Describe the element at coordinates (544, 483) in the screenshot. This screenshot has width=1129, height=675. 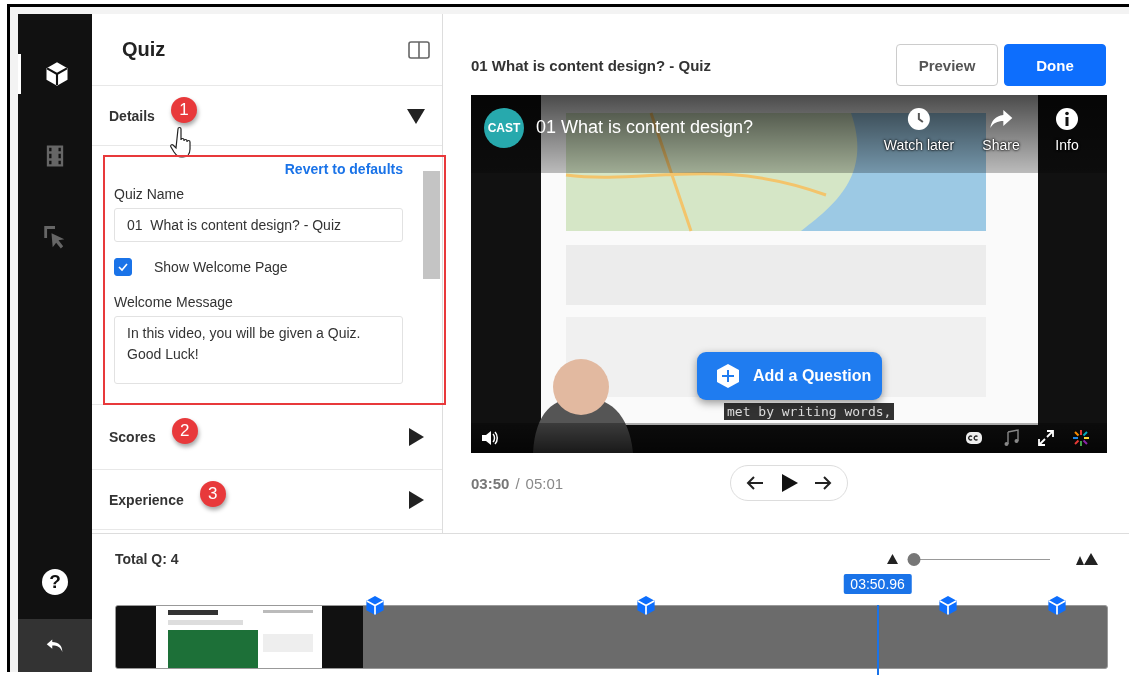
I see `total-time: 05:01` at that location.